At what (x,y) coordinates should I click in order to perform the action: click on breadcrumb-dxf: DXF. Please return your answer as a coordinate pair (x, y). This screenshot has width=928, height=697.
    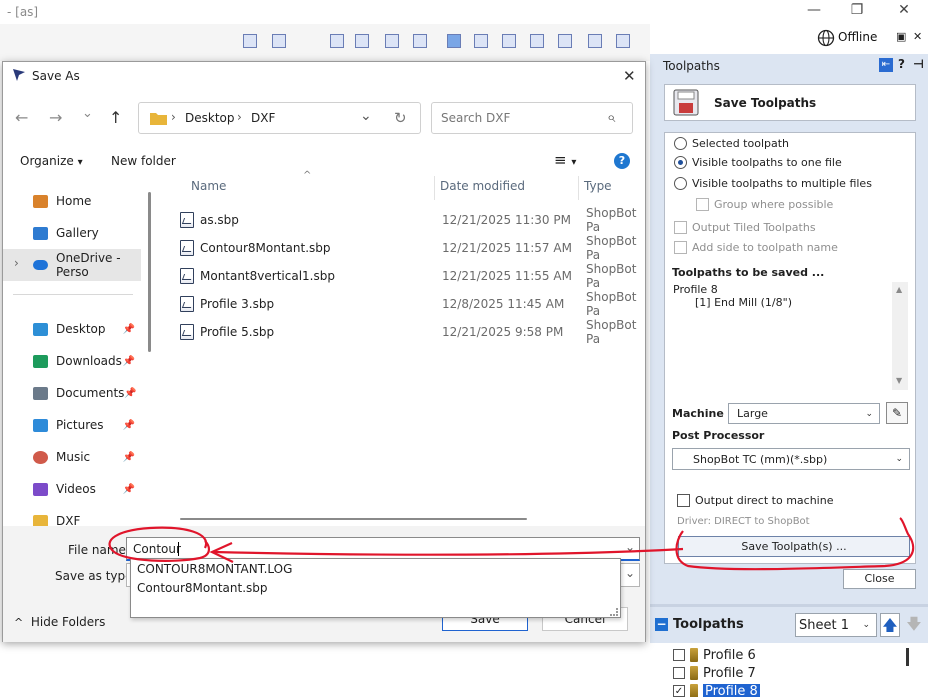
    Looking at the image, I should click on (263, 118).